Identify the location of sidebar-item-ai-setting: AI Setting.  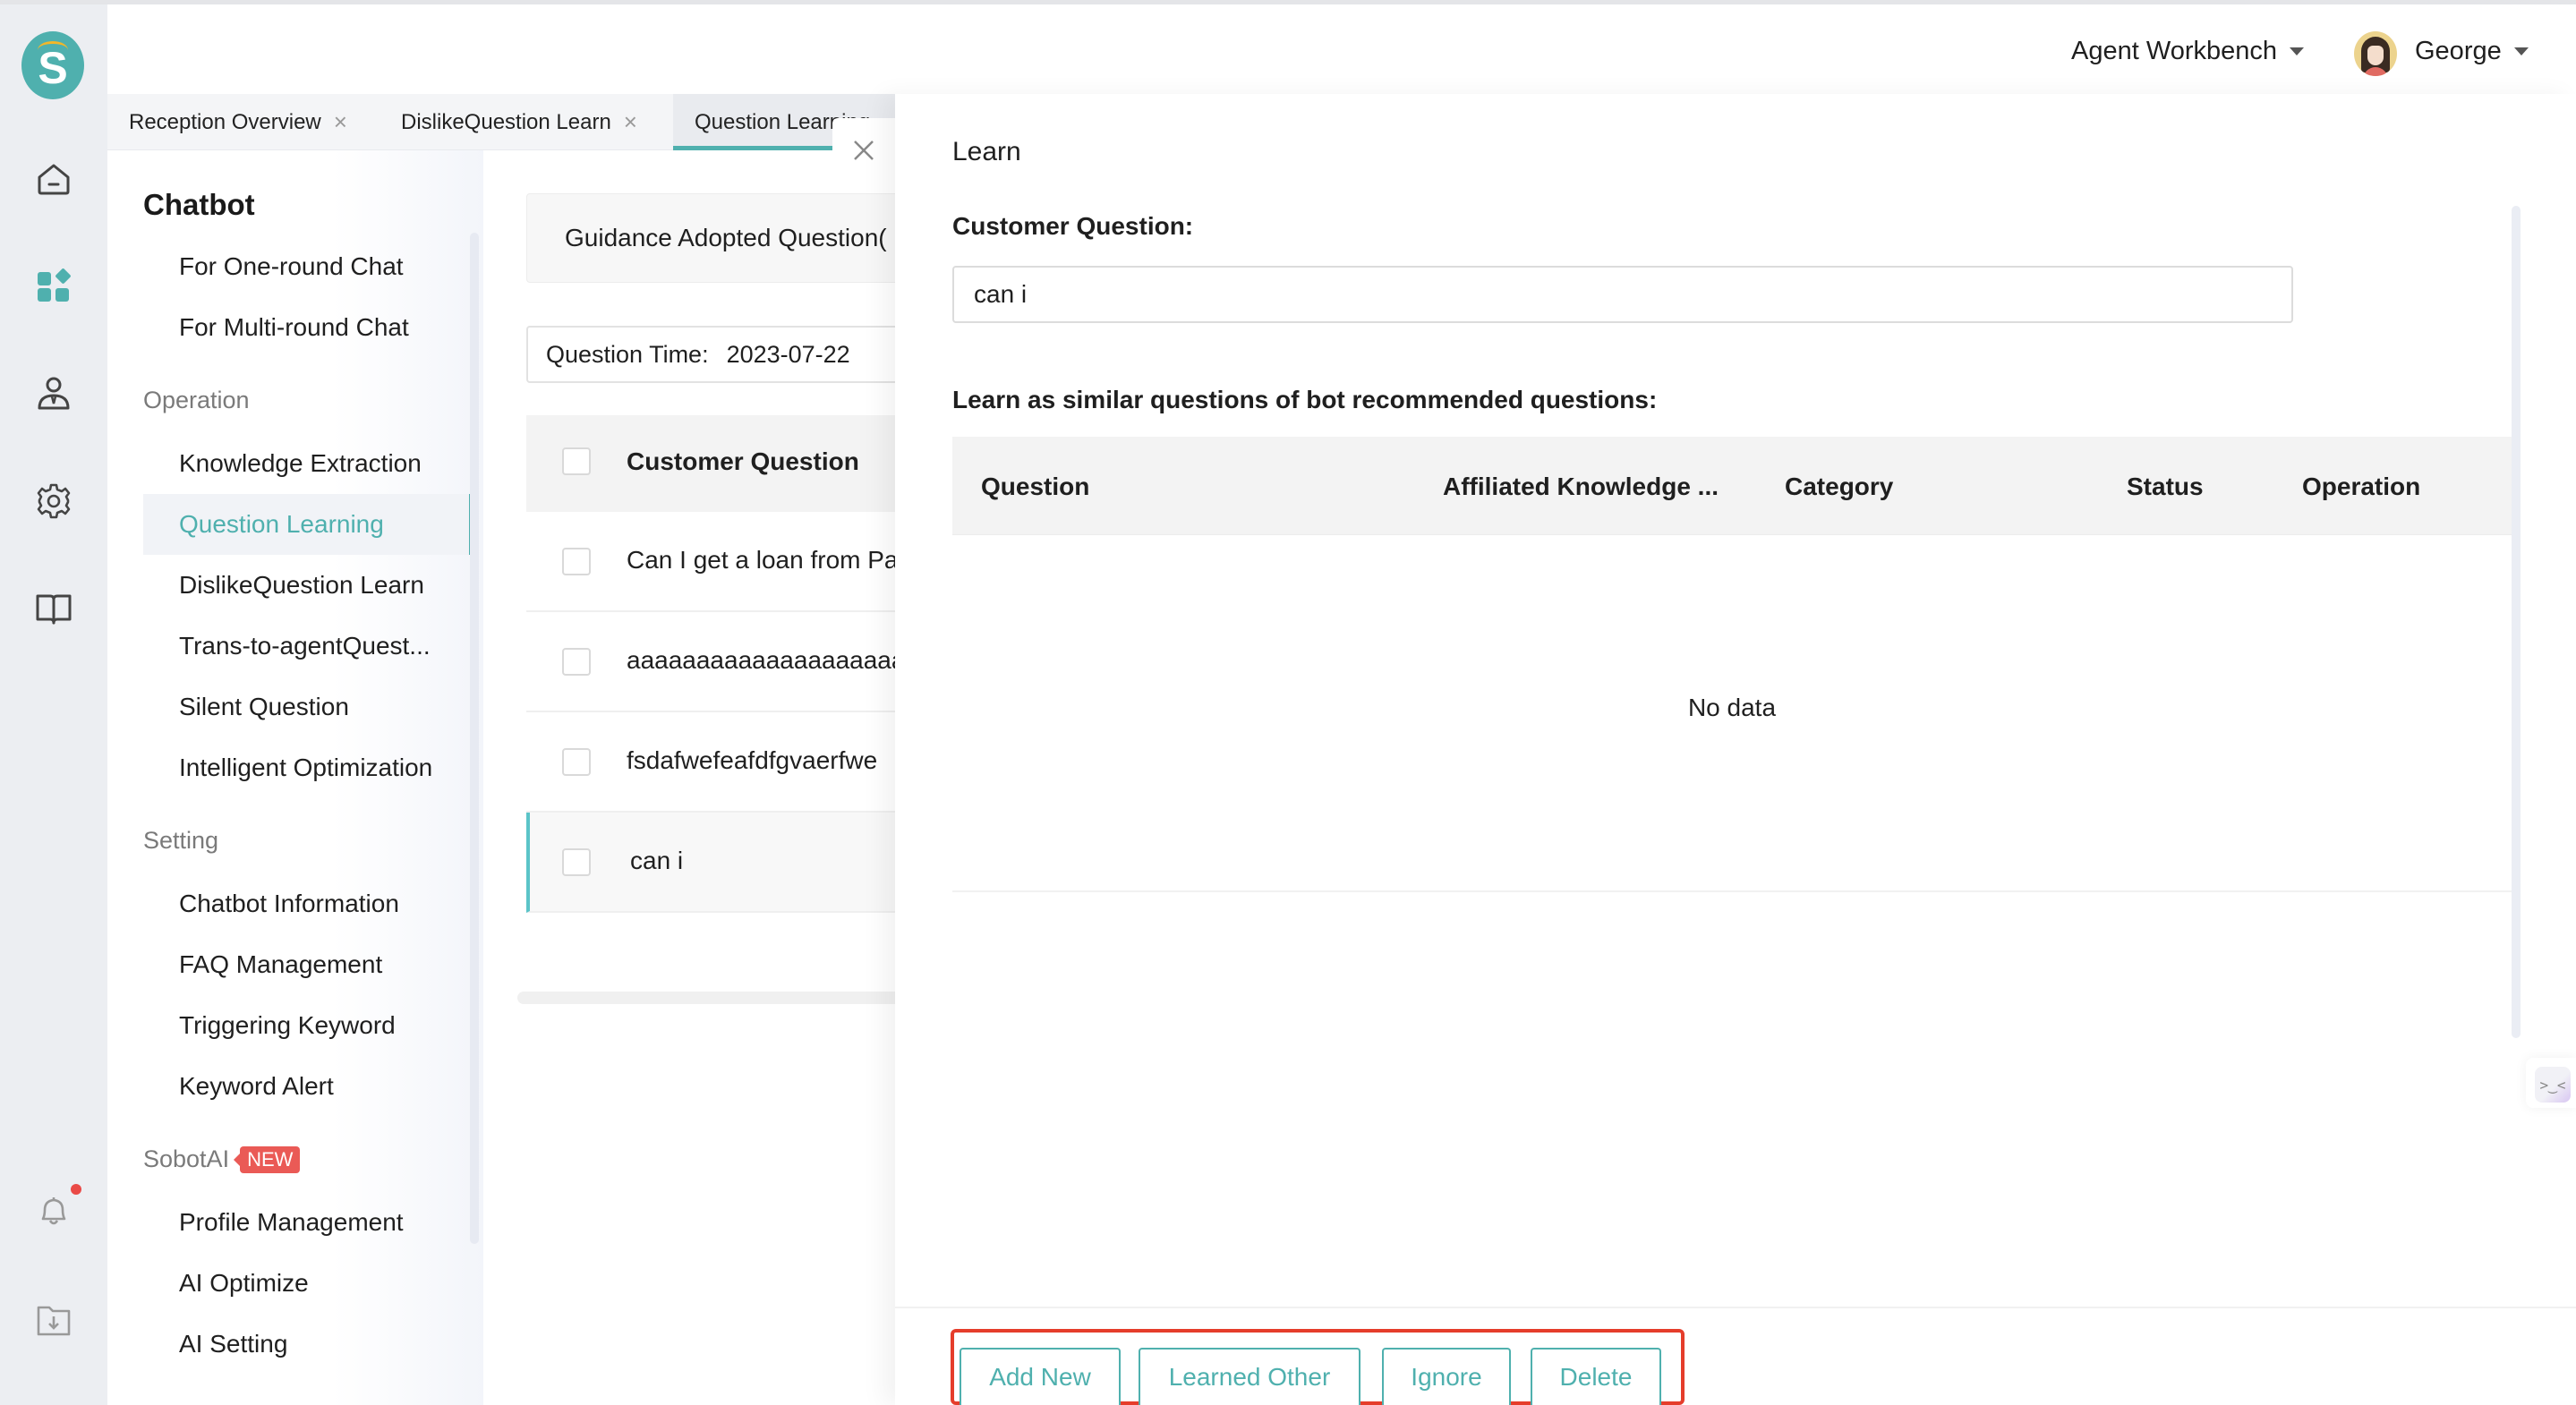
(308, 1344).